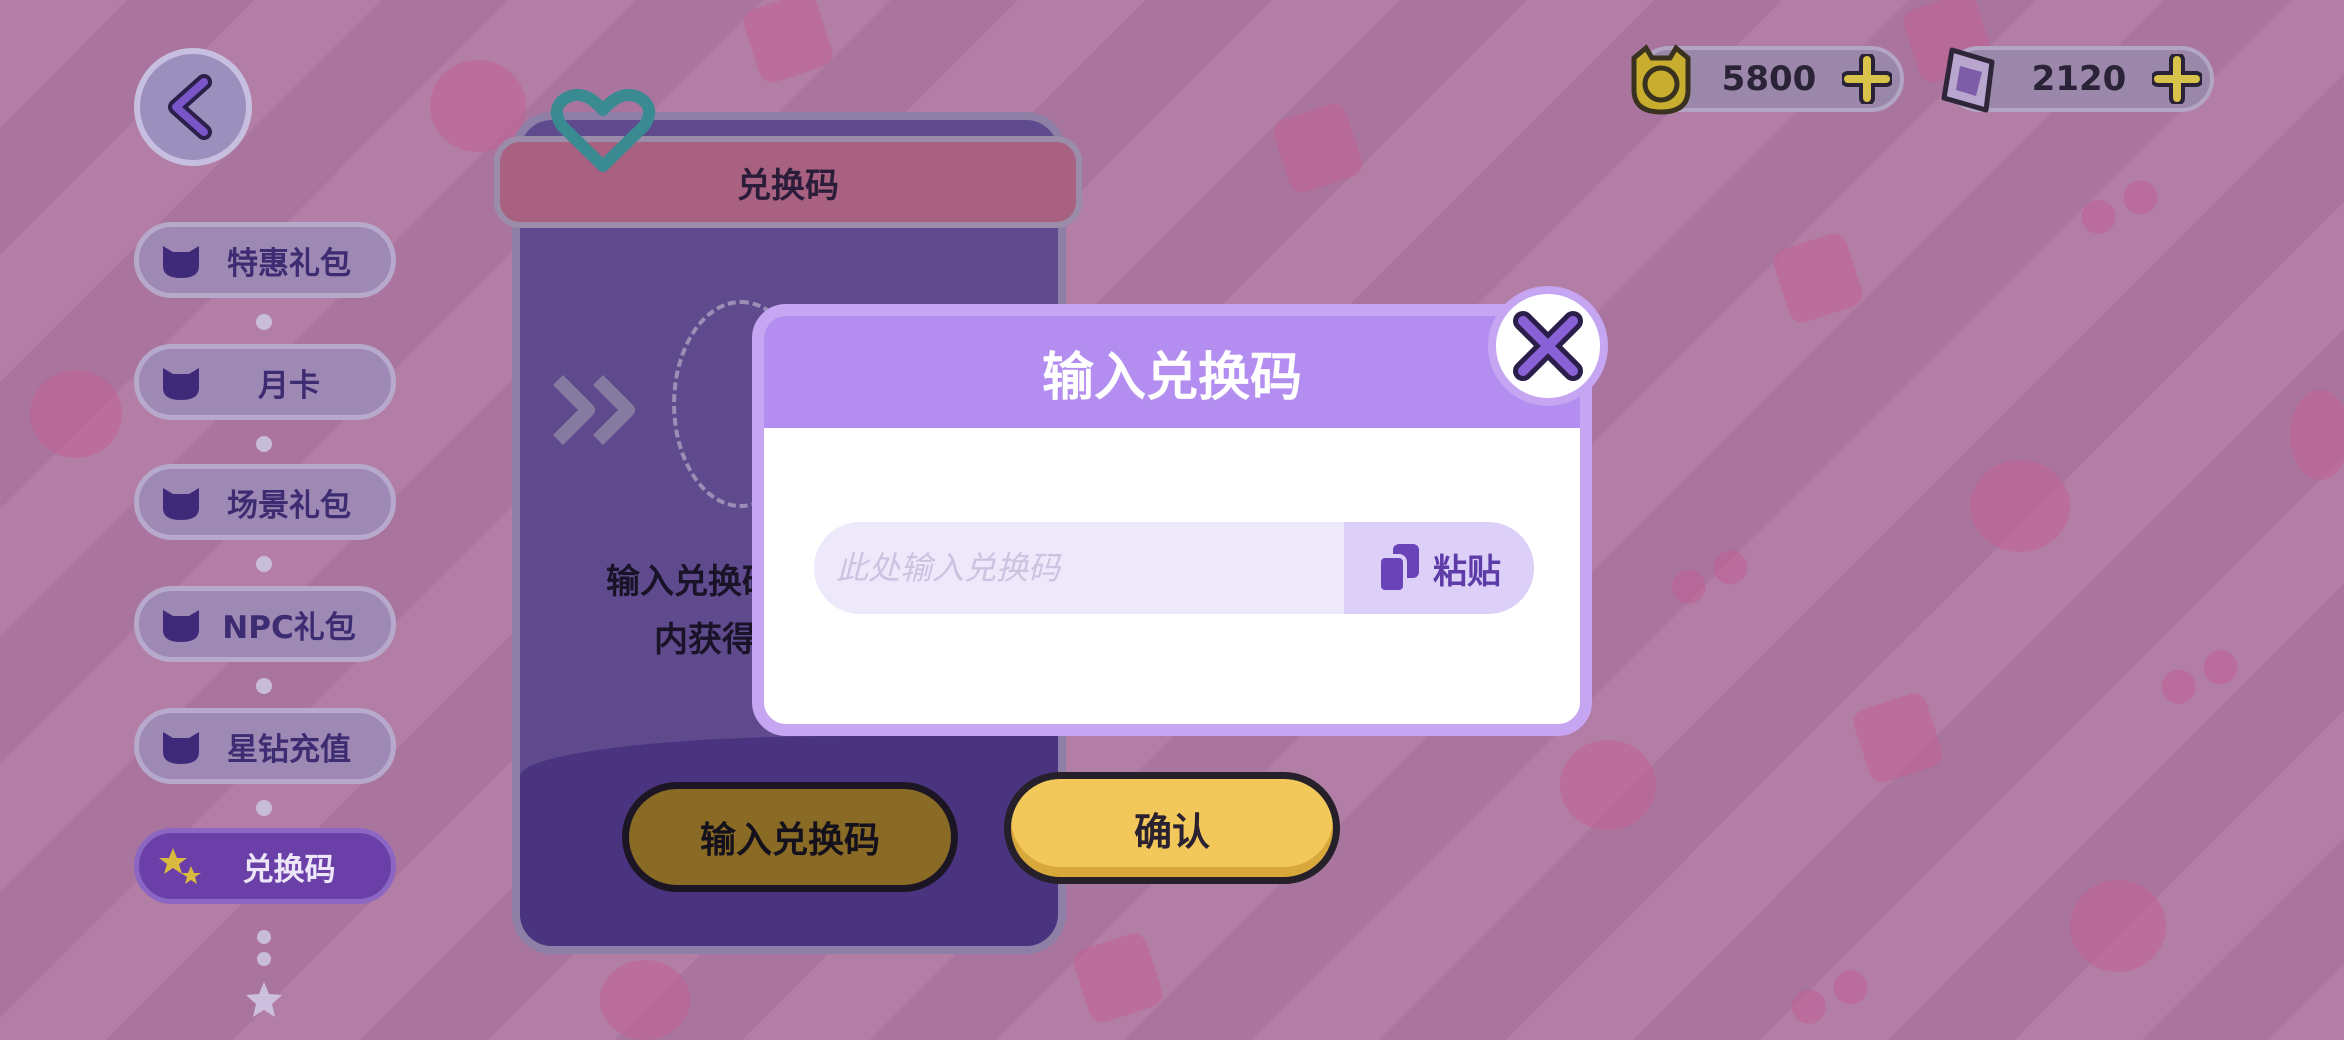 The image size is (2344, 1040). What do you see at coordinates (289, 869) in the screenshot?
I see `sidebar-item-label: 兑换码` at bounding box center [289, 869].